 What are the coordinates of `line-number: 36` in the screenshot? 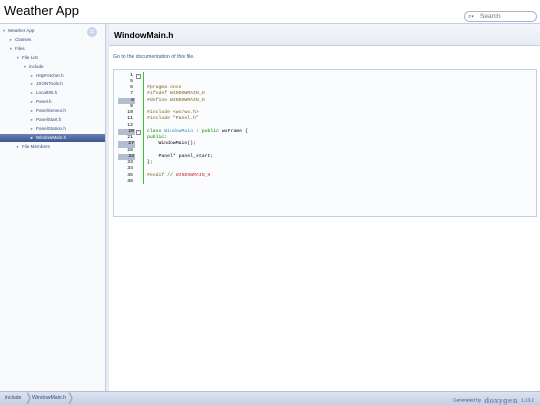 It's located at (130, 181).